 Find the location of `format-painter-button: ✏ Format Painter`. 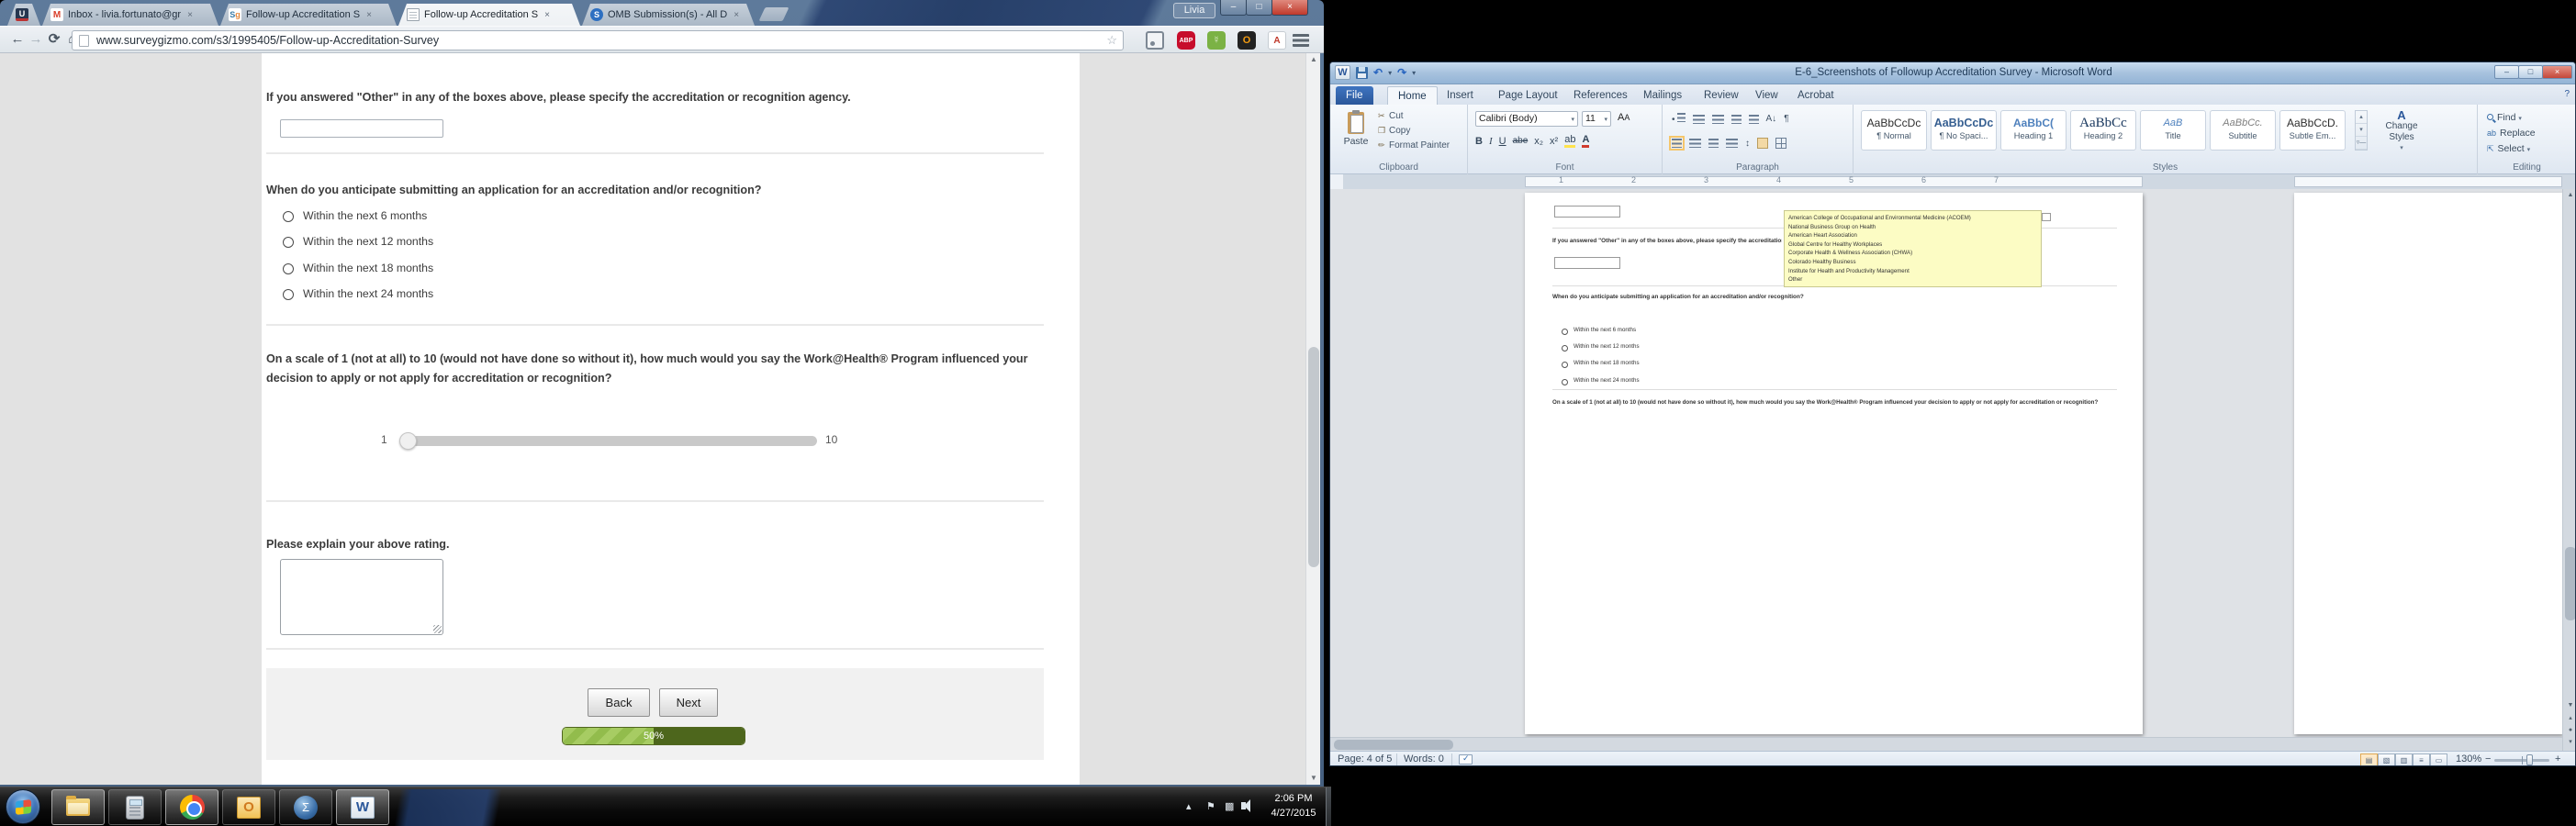

format-painter-button: ✏ Format Painter is located at coordinates (1414, 147).